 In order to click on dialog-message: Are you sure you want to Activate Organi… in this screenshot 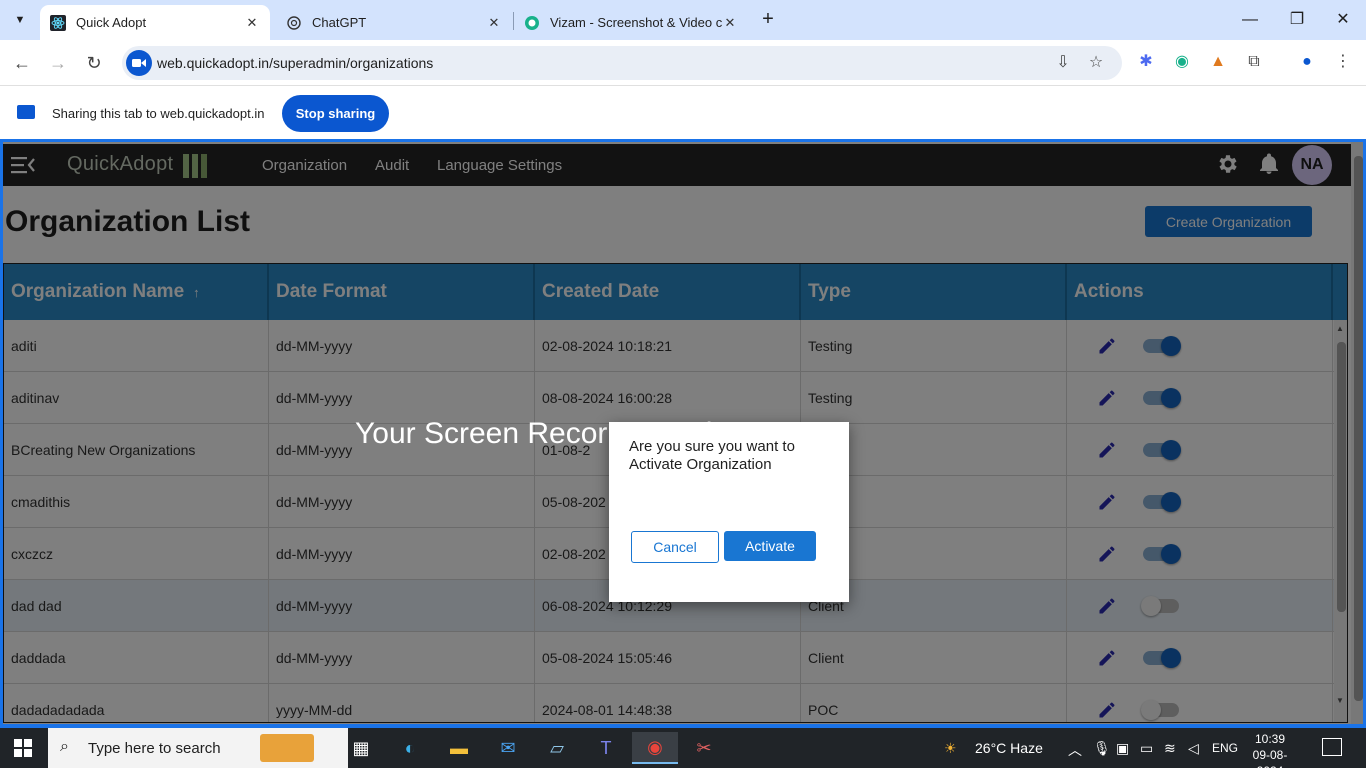, I will do `click(712, 455)`.